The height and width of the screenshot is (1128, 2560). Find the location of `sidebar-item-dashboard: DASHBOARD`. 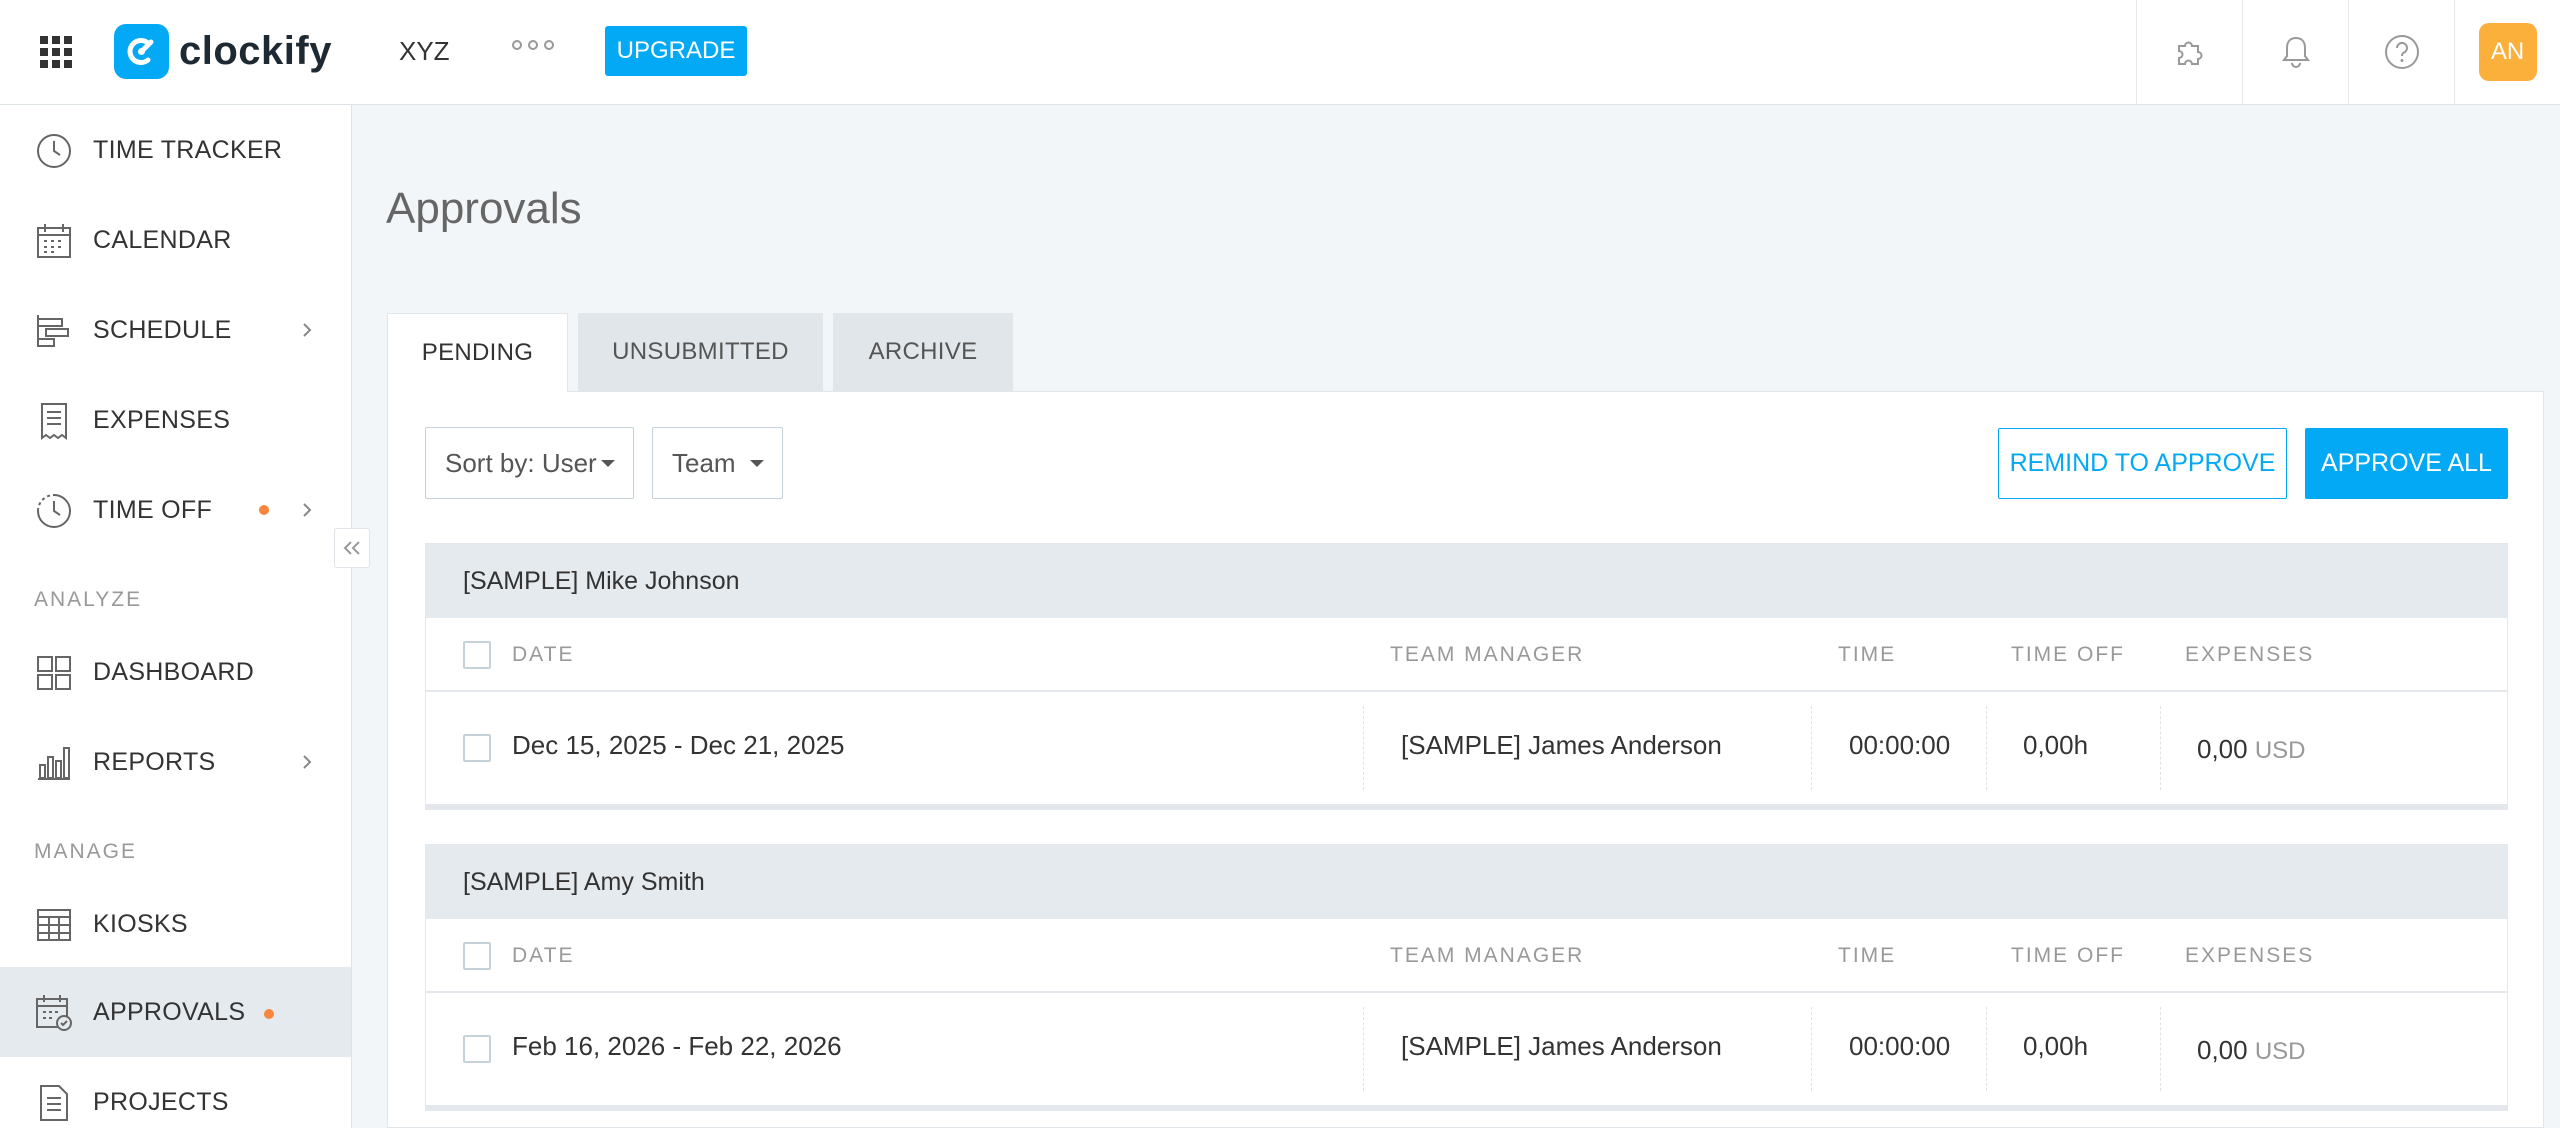

sidebar-item-dashboard: DASHBOARD is located at coordinates (175, 672).